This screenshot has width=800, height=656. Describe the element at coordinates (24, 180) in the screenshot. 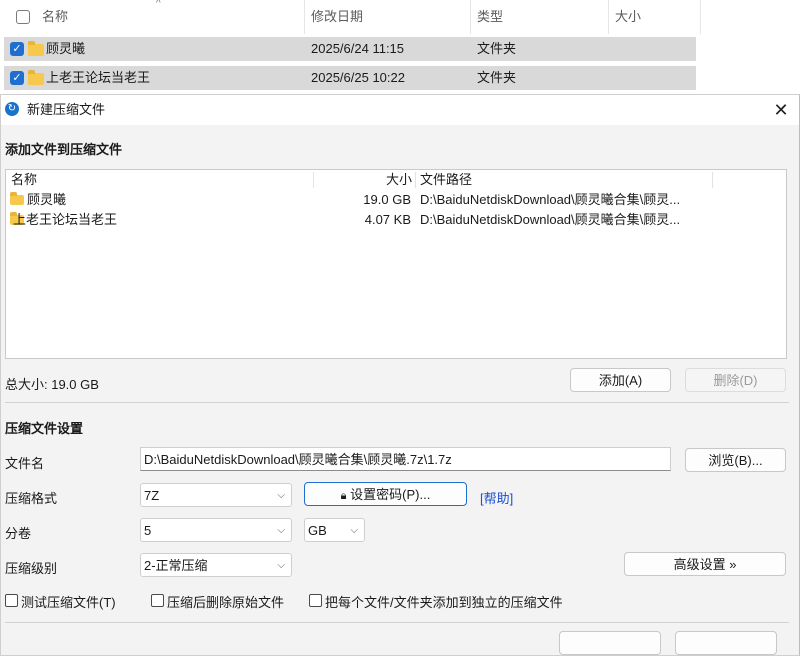

I see `header-name: 名称` at that location.